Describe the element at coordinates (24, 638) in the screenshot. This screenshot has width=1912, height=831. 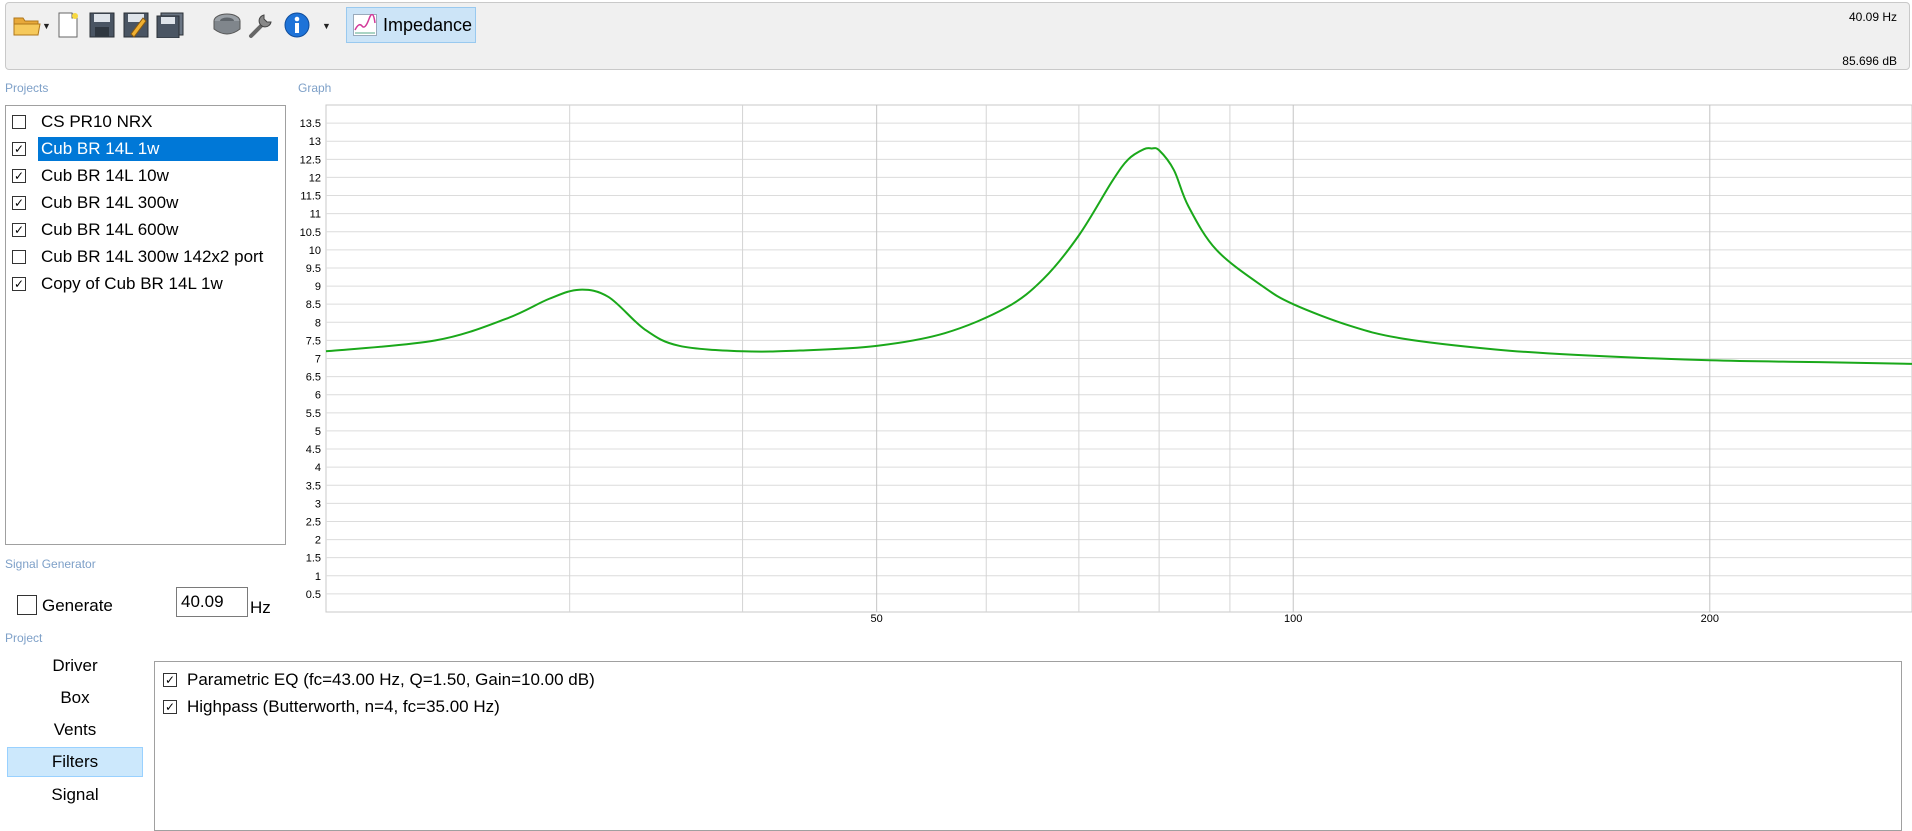
I see `project-section-label: Project` at that location.